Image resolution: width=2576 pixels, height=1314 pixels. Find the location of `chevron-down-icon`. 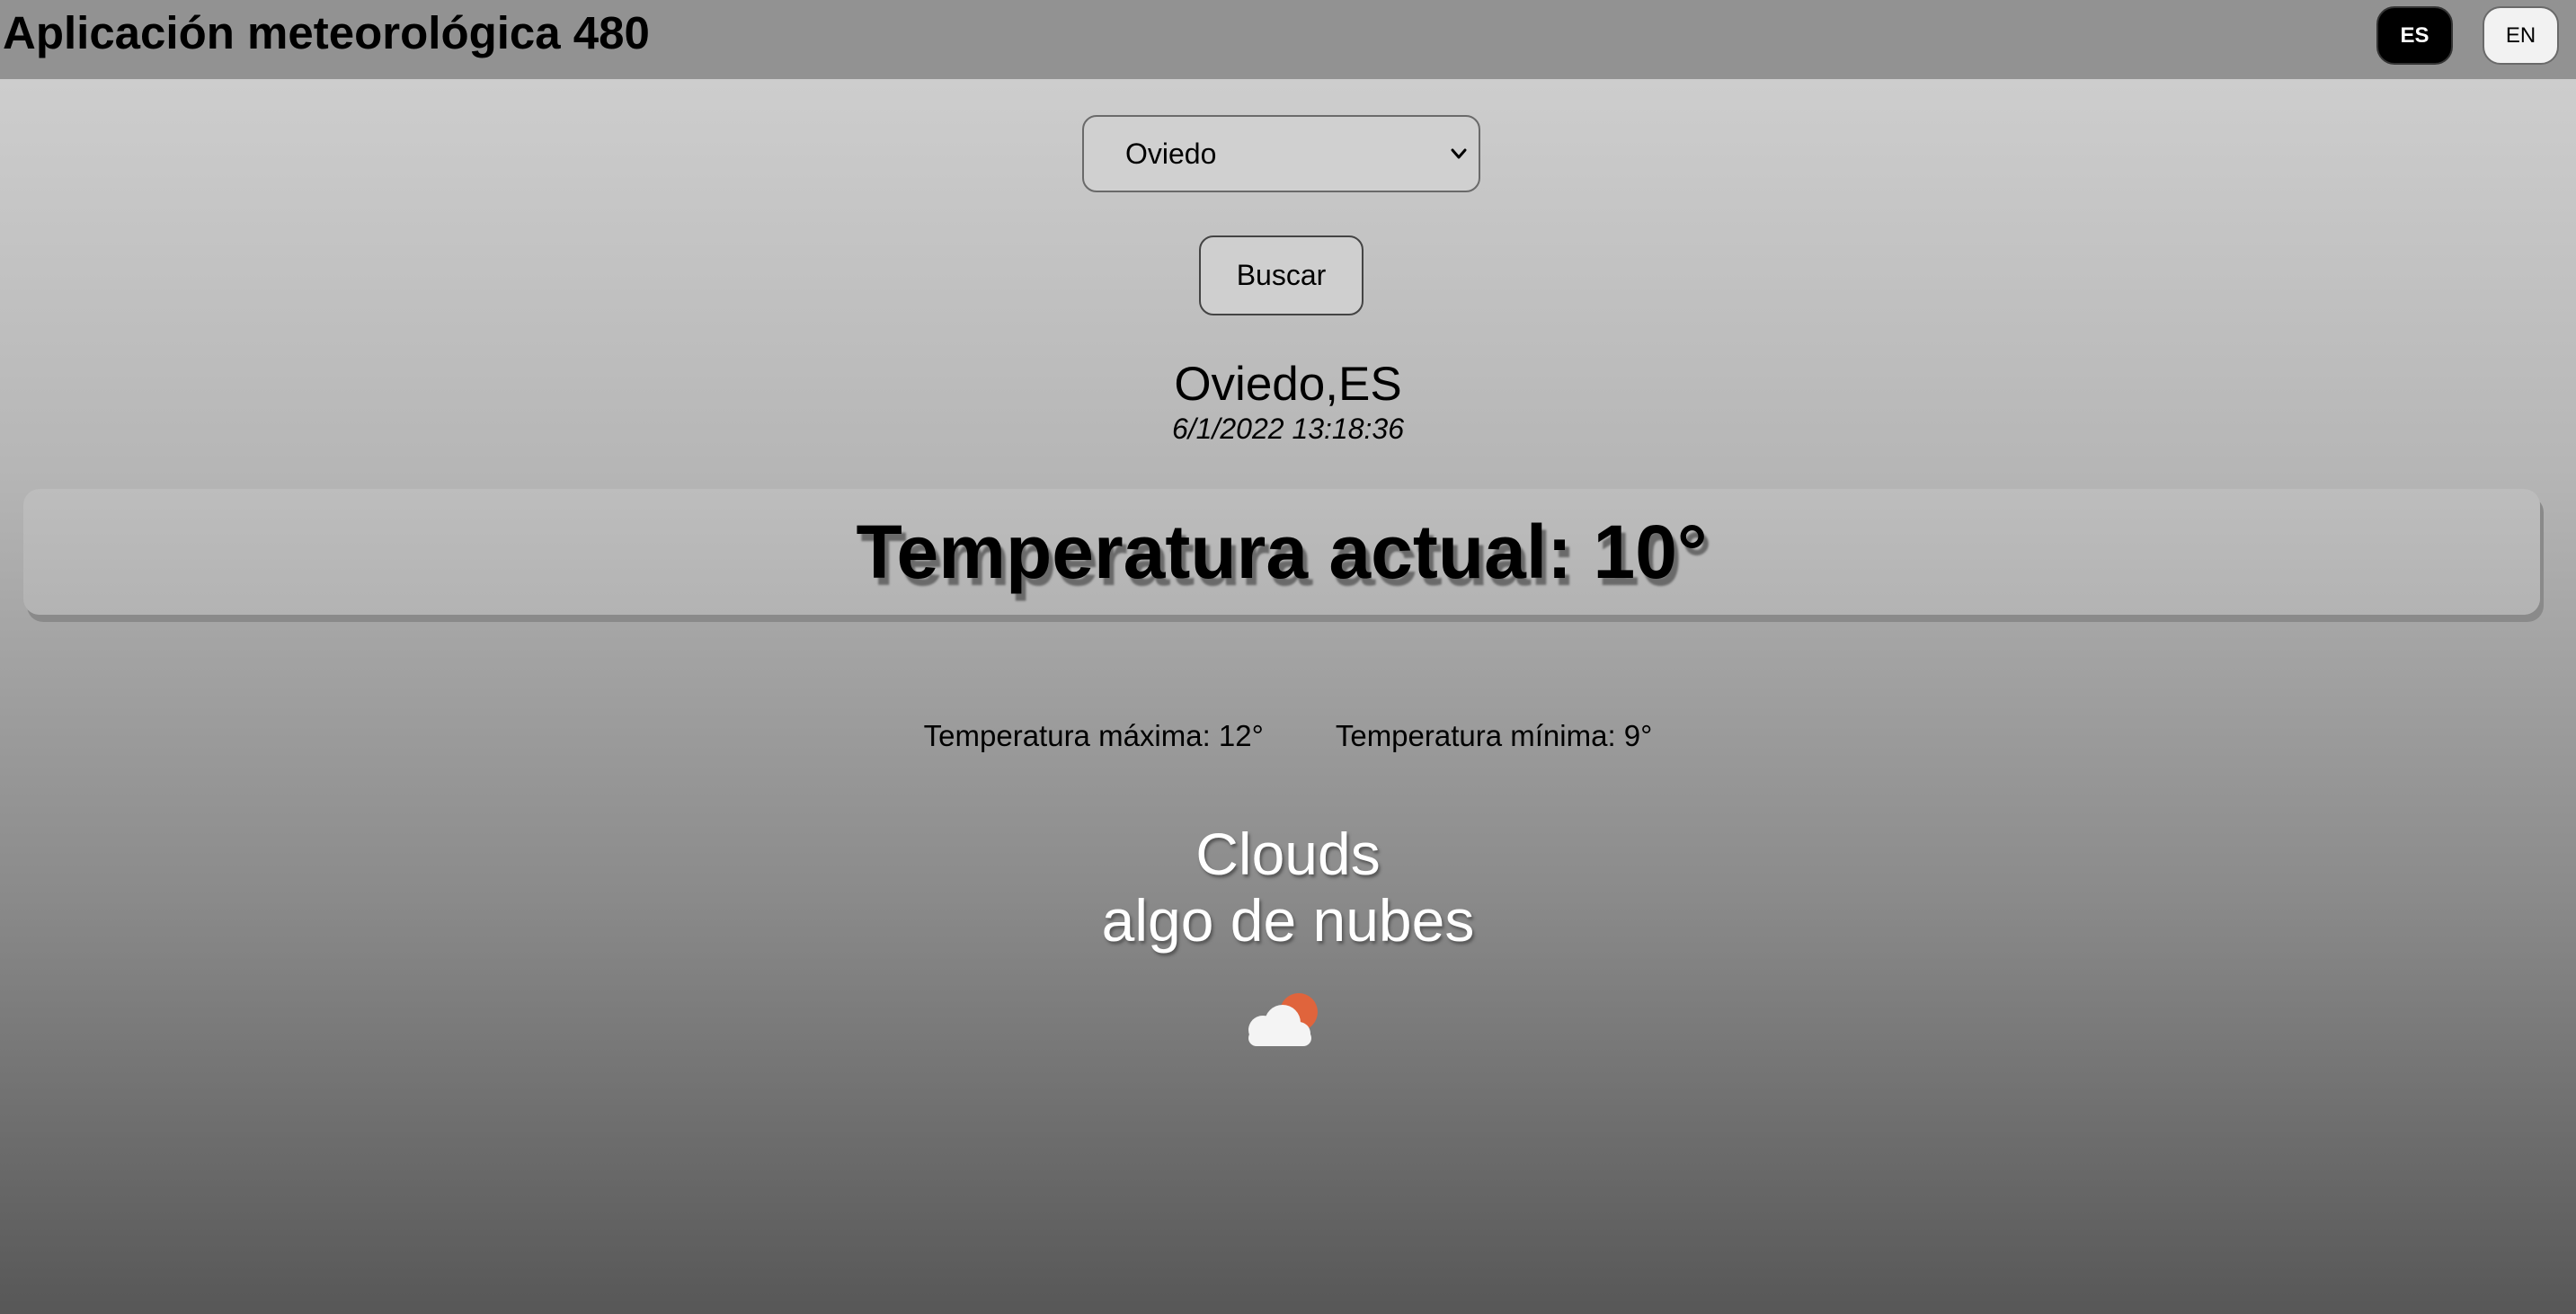

chevron-down-icon is located at coordinates (1459, 154).